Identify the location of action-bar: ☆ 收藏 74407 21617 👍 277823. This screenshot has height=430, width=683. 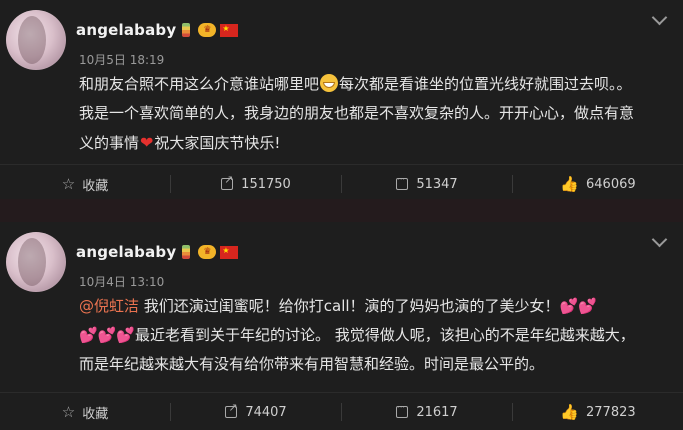
(341, 412).